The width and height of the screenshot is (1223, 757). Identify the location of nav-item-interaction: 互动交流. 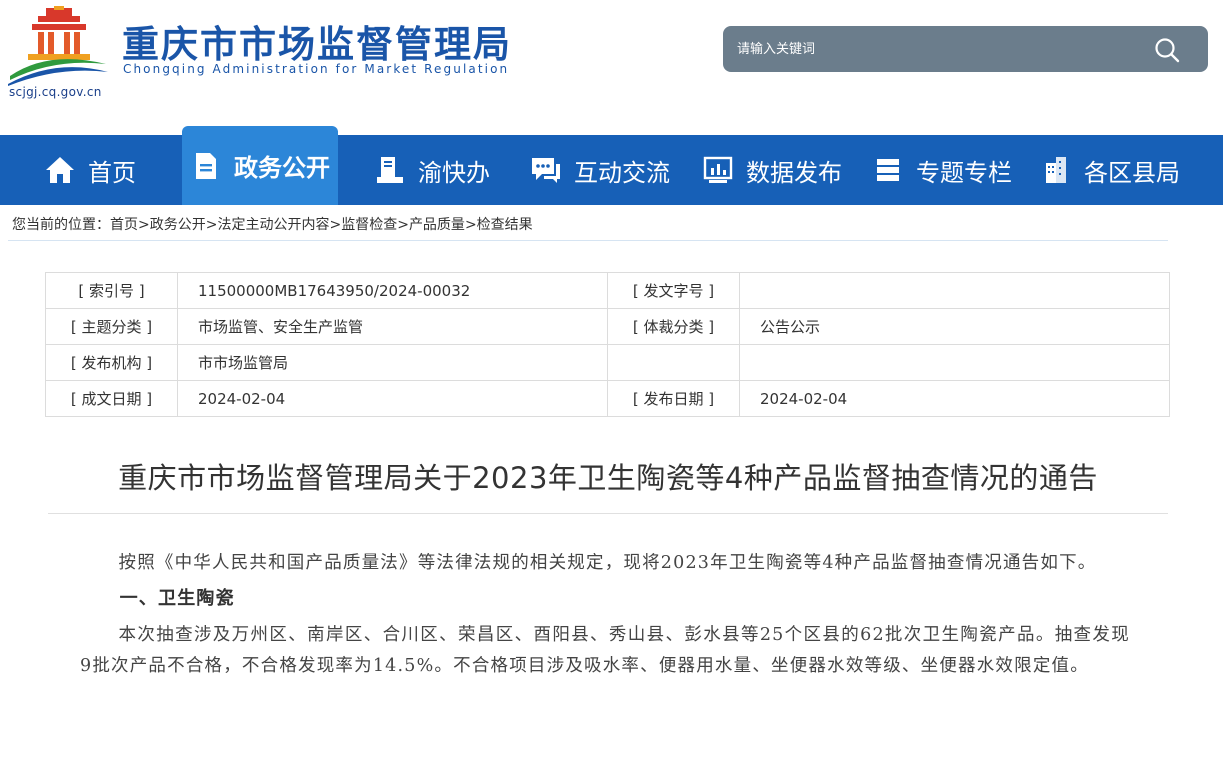
(600, 170).